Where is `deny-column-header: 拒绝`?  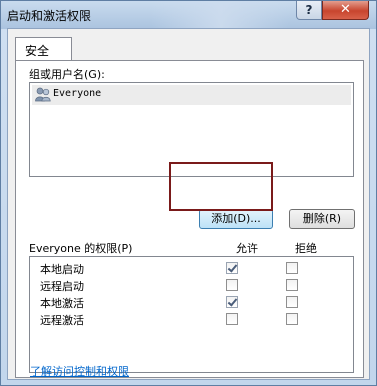
deny-column-header: 拒绝 is located at coordinates (306, 248).